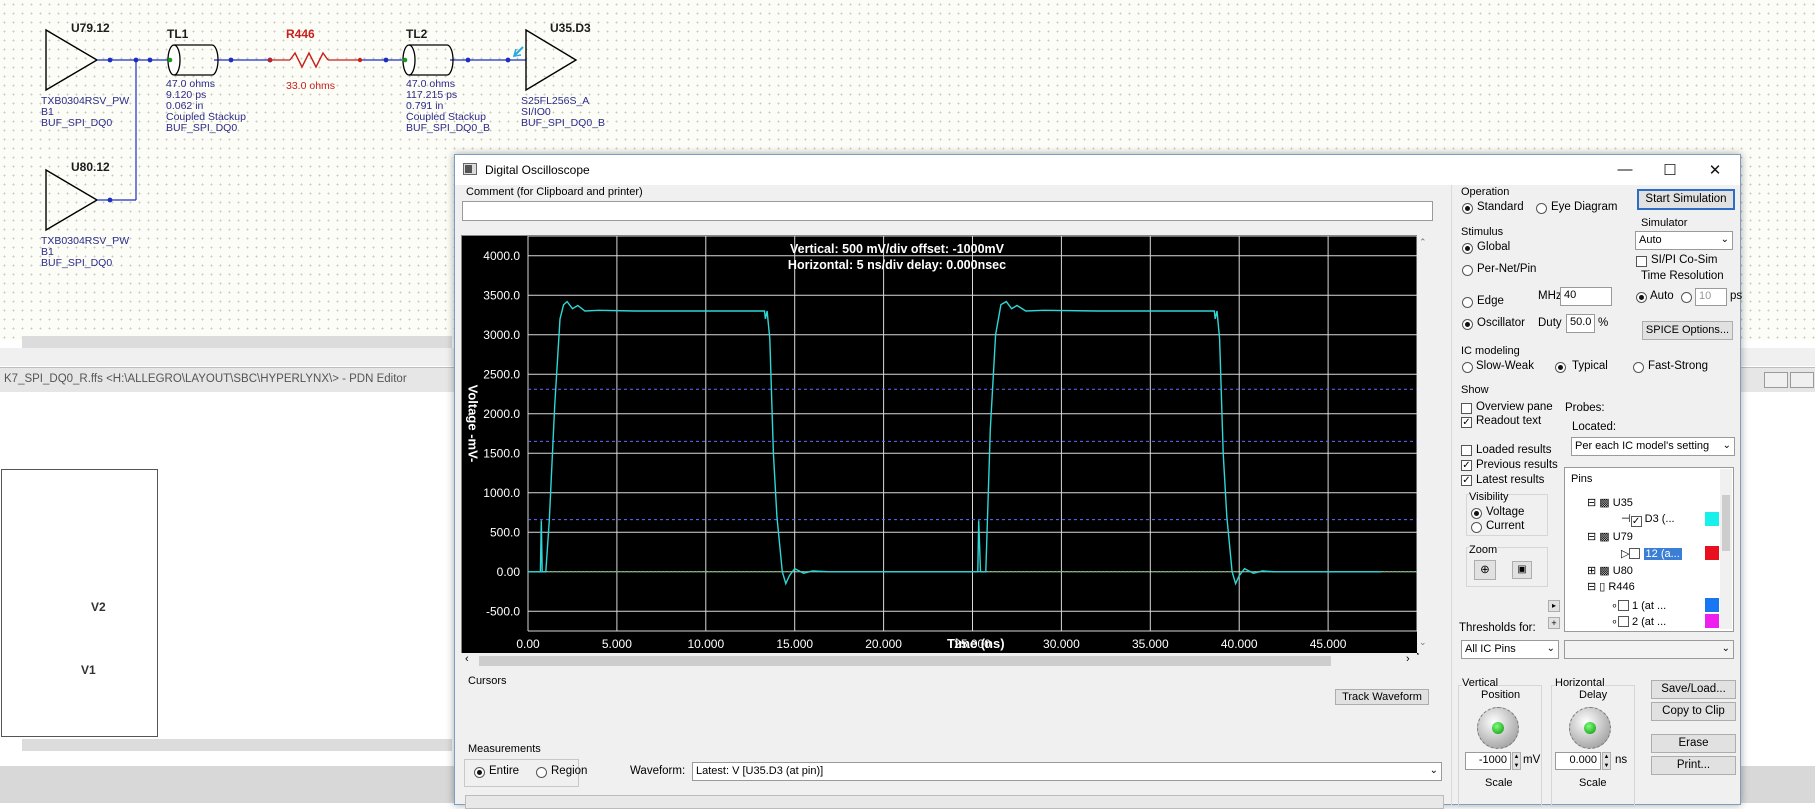  What do you see at coordinates (1498, 728) in the screenshot?
I see `vertical-position-knob` at bounding box center [1498, 728].